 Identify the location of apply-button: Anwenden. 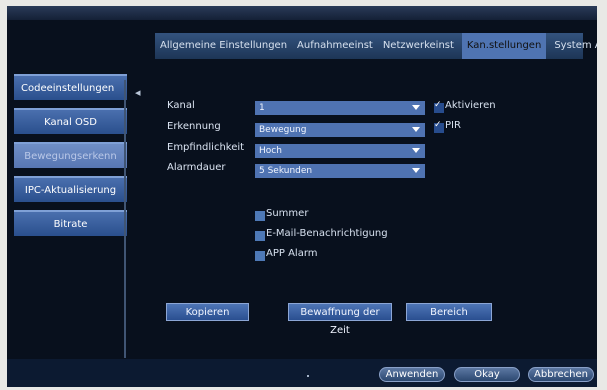
(412, 374).